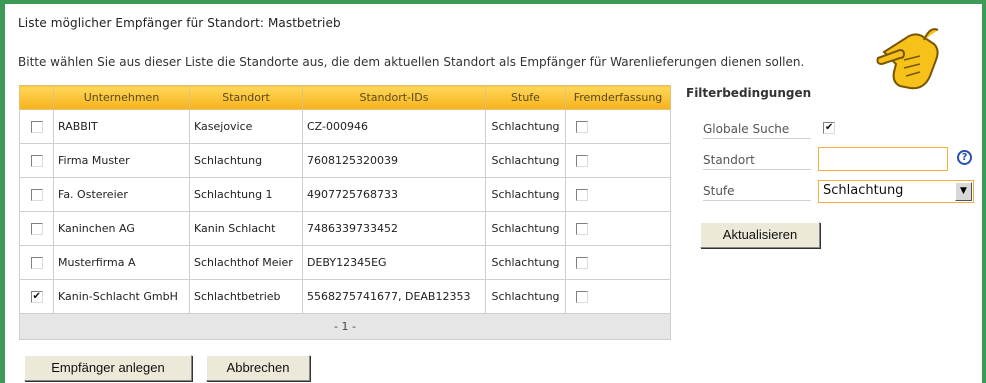  Describe the element at coordinates (246, 228) in the screenshot. I see `cell-standort: Kanin Schlacht` at that location.